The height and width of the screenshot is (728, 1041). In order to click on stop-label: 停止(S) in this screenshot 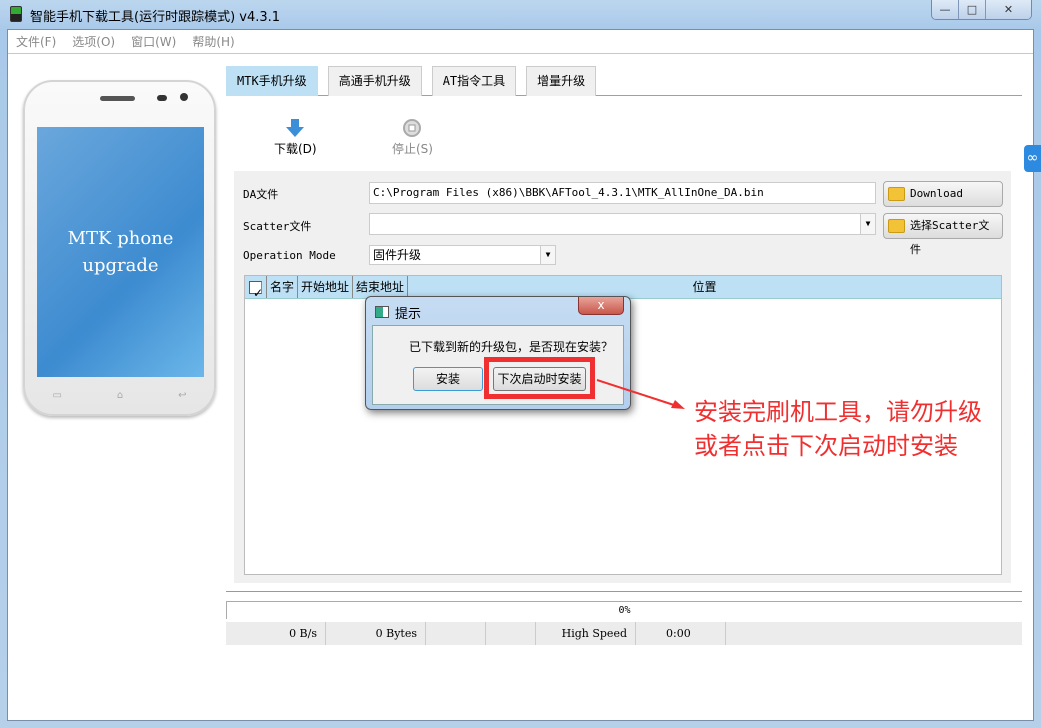, I will do `click(412, 149)`.